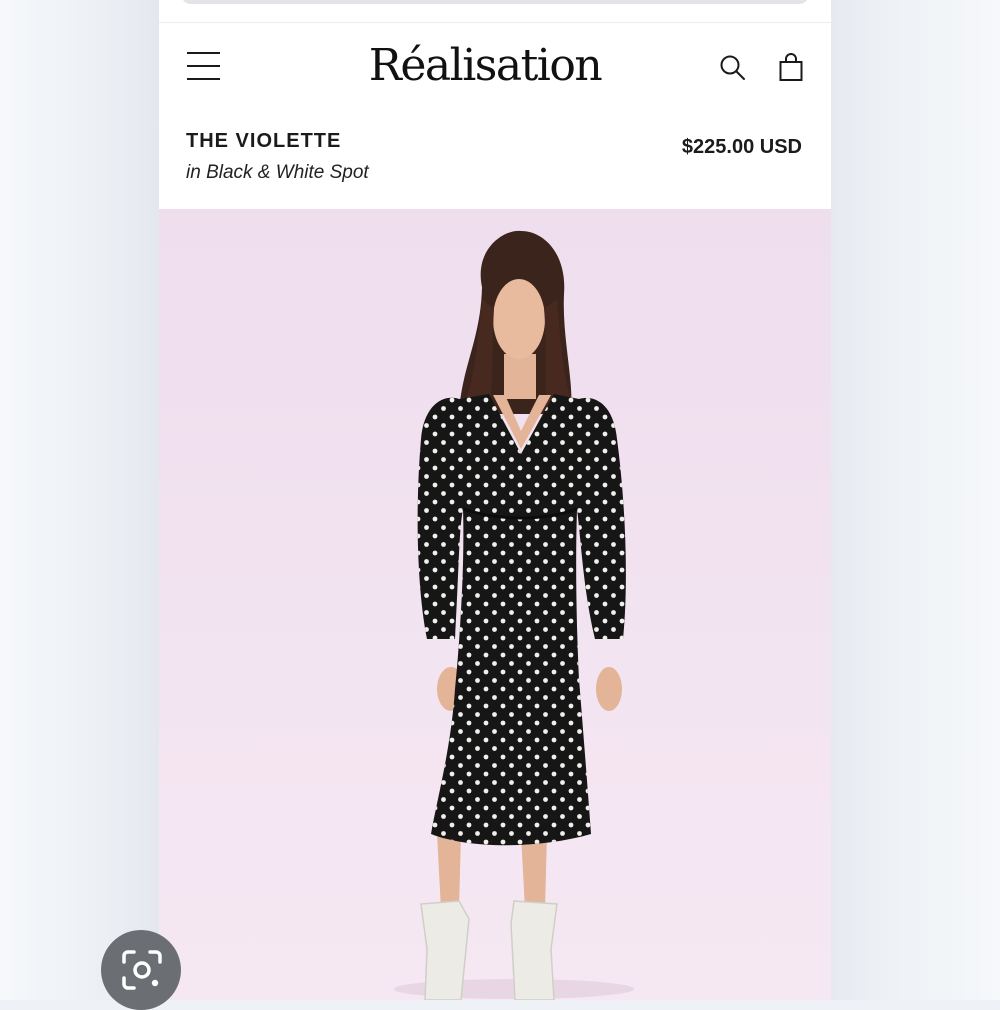 The image size is (1000, 1010). What do you see at coordinates (141, 970) in the screenshot?
I see `google-lens-icon` at bounding box center [141, 970].